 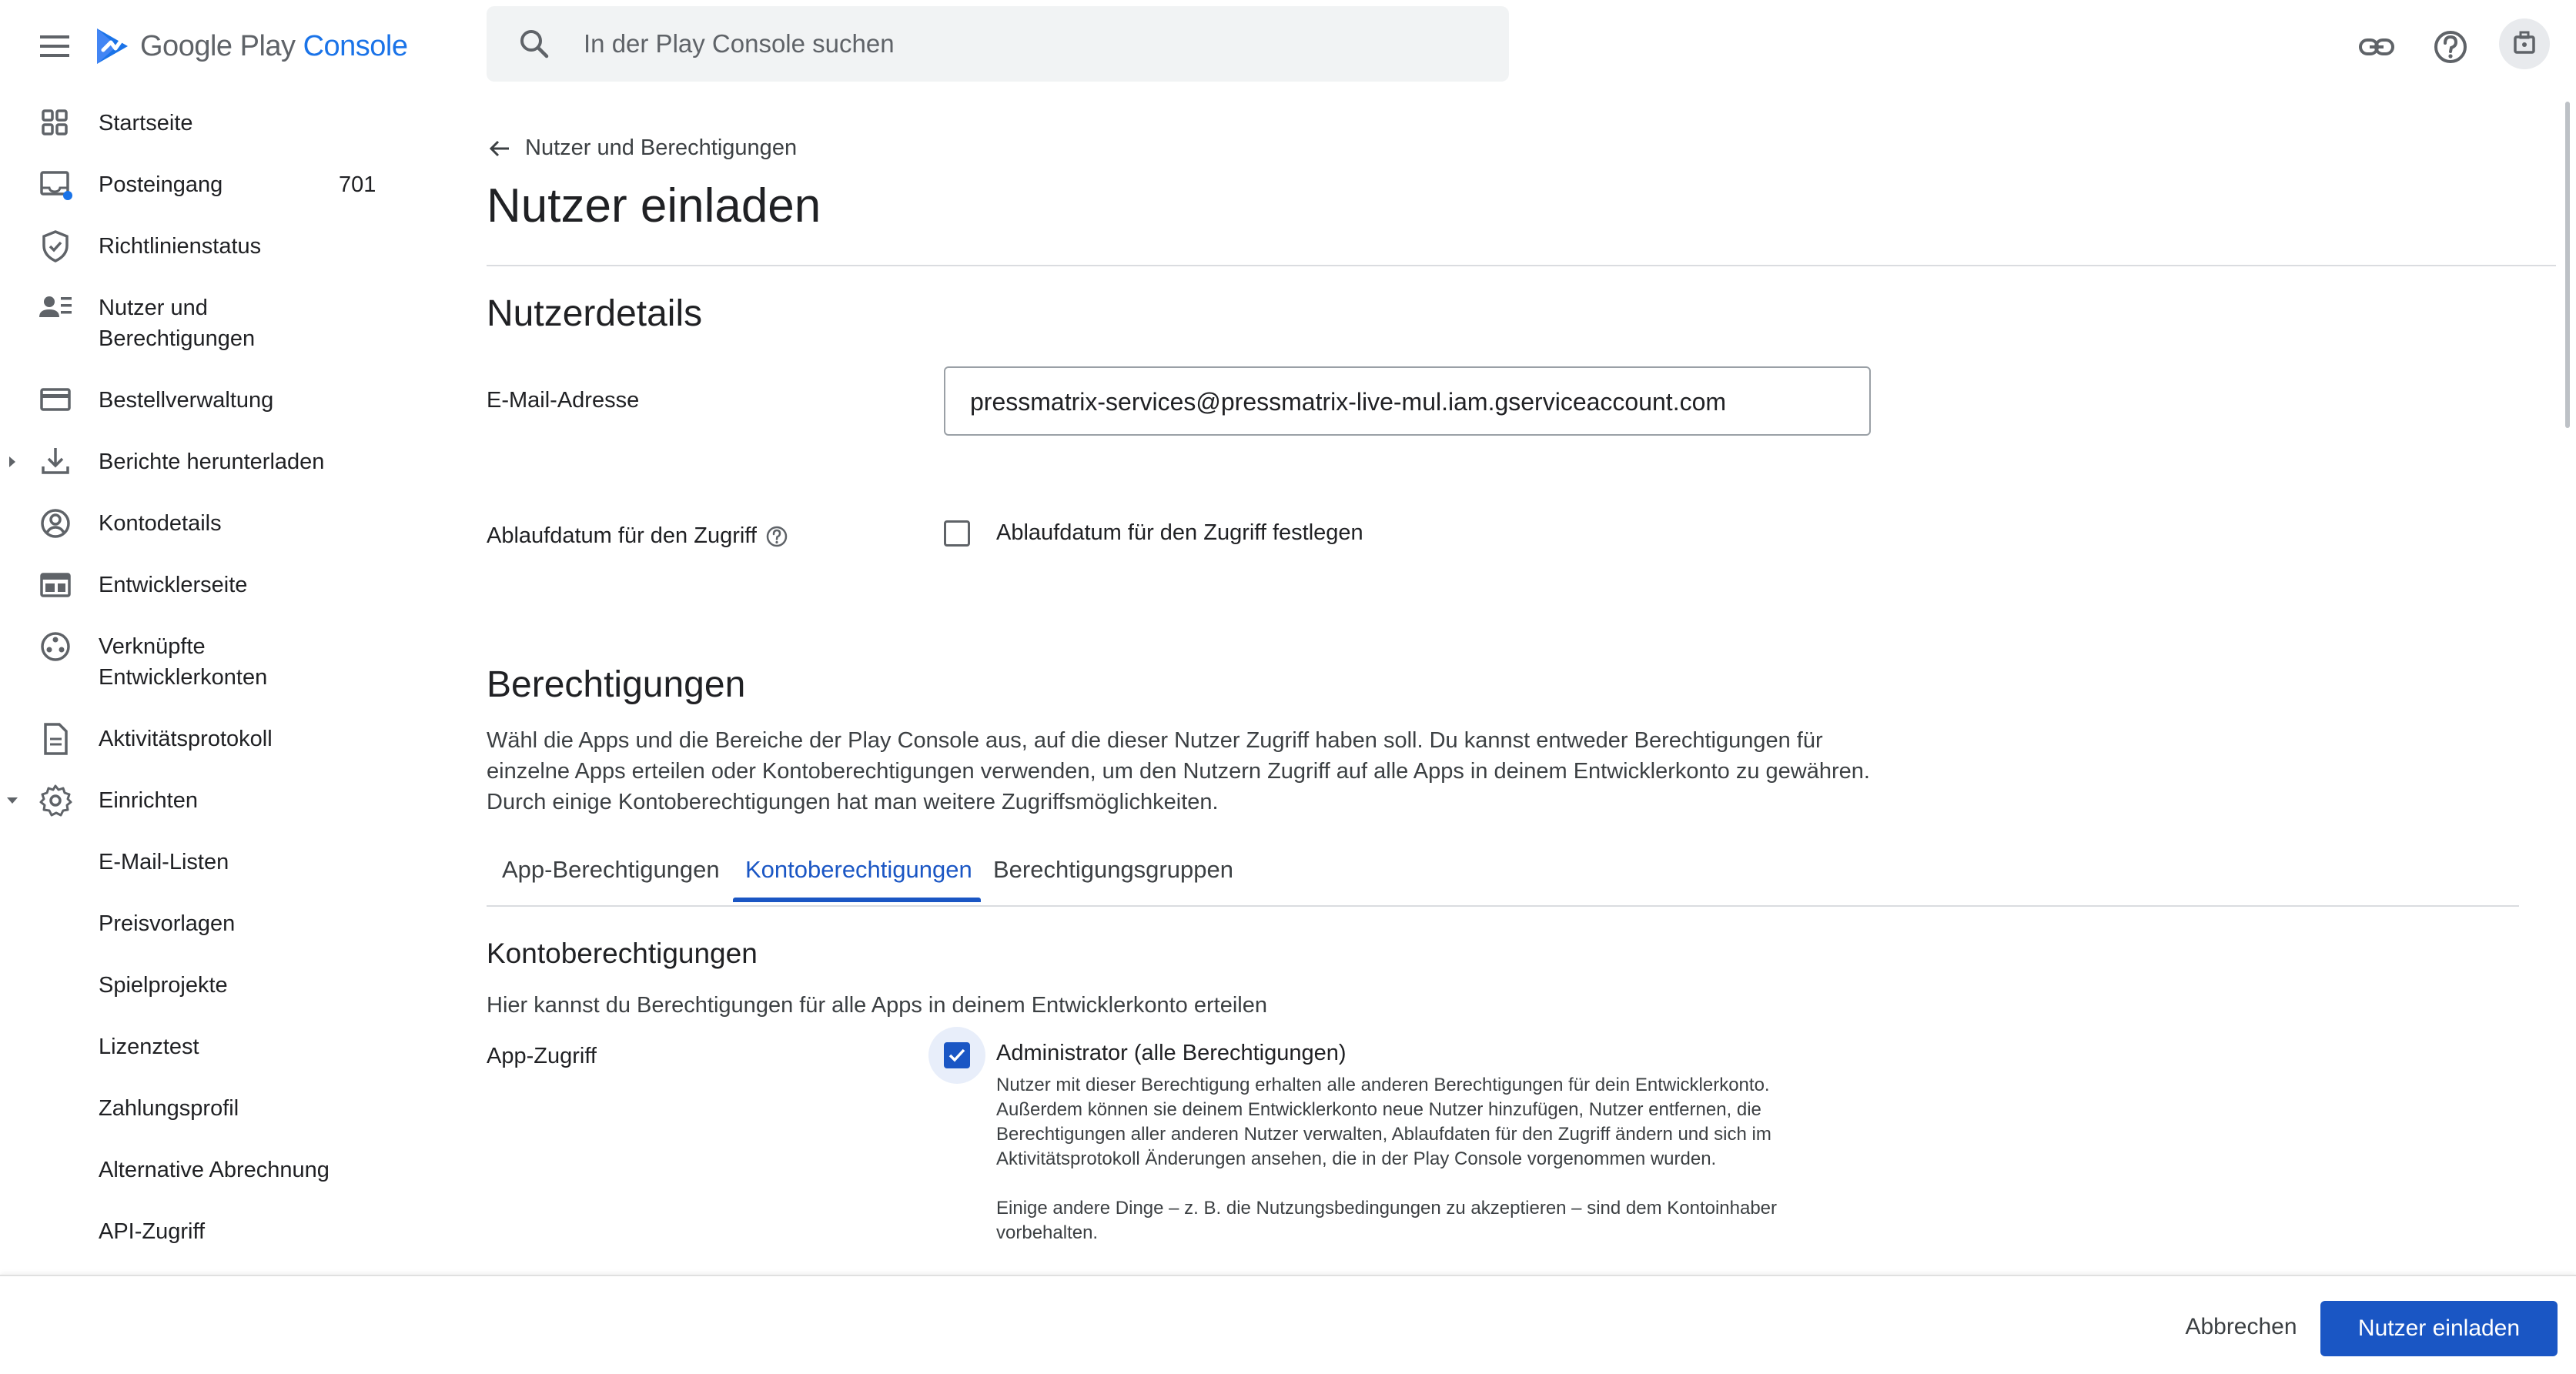 I want to click on sidebar-item-zahlungsprofil: Zahlungsprofil, so click(x=216, y=1108).